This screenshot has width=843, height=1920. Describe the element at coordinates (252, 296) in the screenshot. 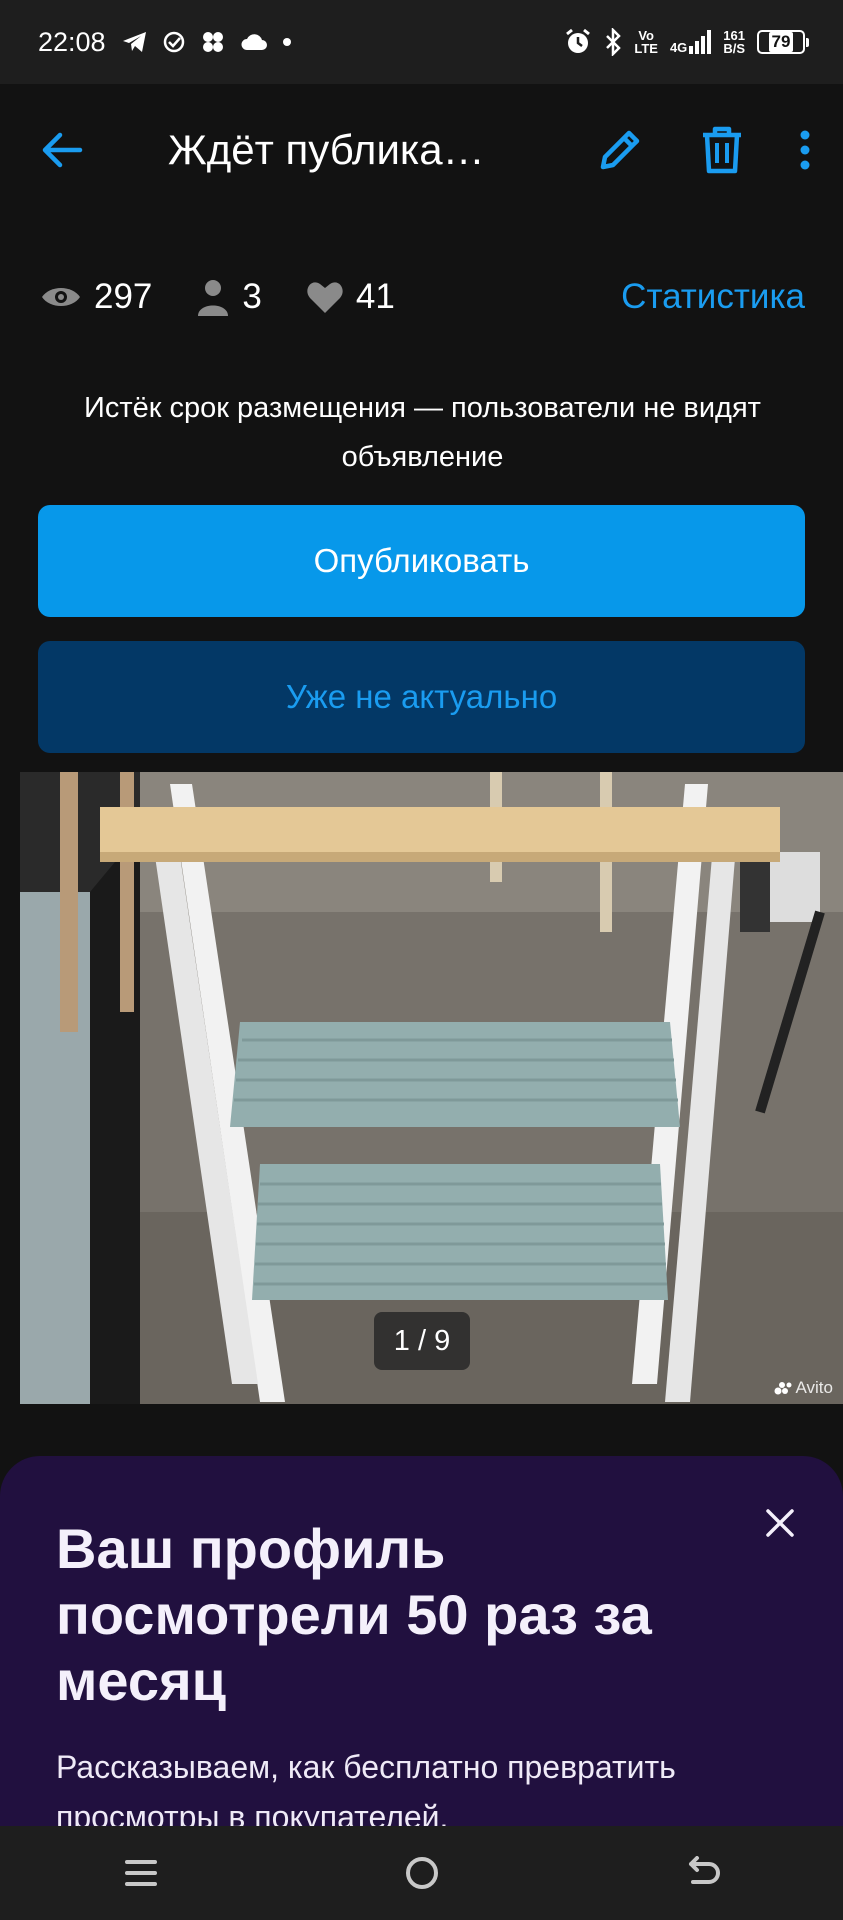

I see `contacts-count: 3` at that location.